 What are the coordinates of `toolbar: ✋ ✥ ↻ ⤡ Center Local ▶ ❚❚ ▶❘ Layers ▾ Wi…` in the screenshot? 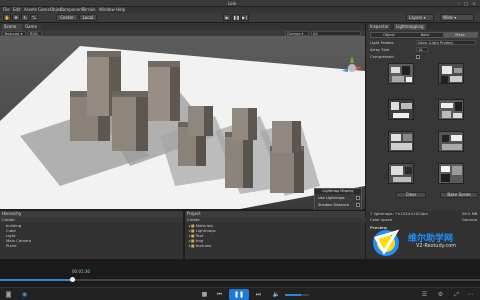 It's located at (240, 18).